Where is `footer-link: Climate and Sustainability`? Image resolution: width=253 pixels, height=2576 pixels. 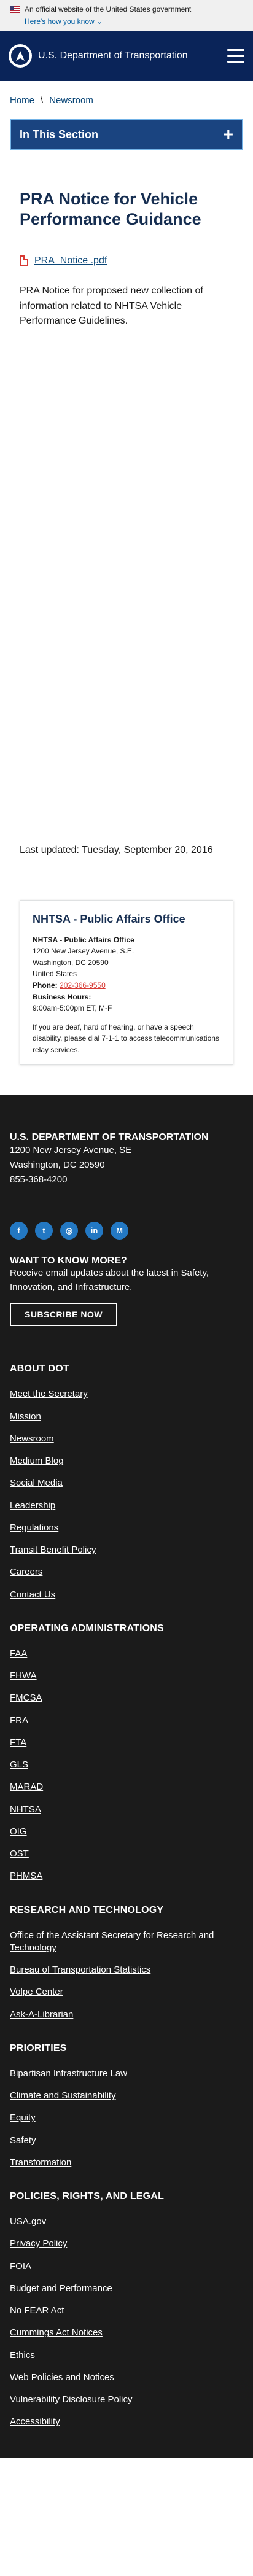
footer-link: Climate and Sustainability is located at coordinates (126, 2096).